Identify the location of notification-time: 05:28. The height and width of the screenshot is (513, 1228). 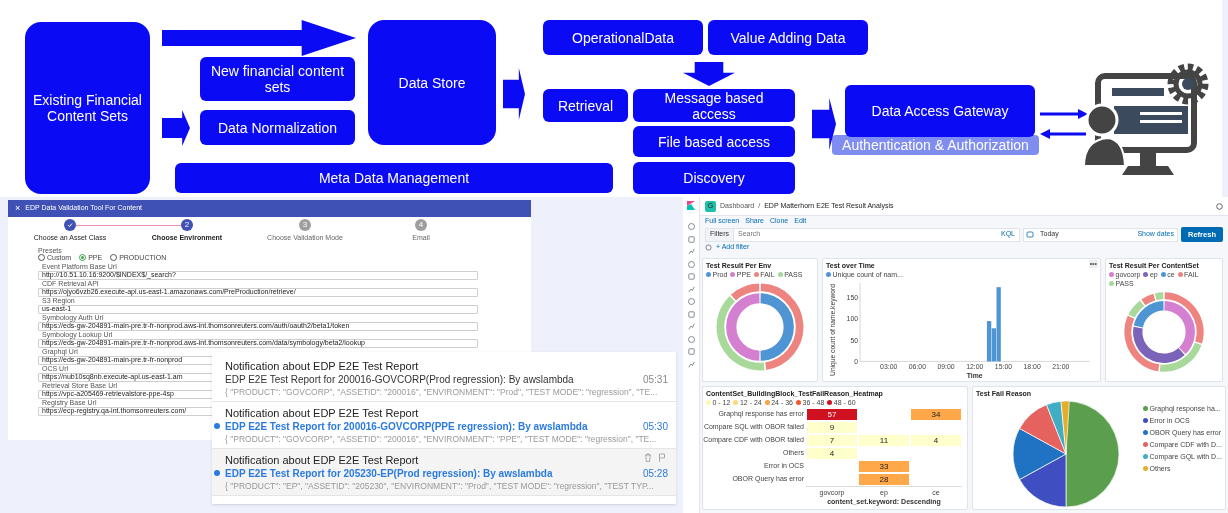
(655, 474).